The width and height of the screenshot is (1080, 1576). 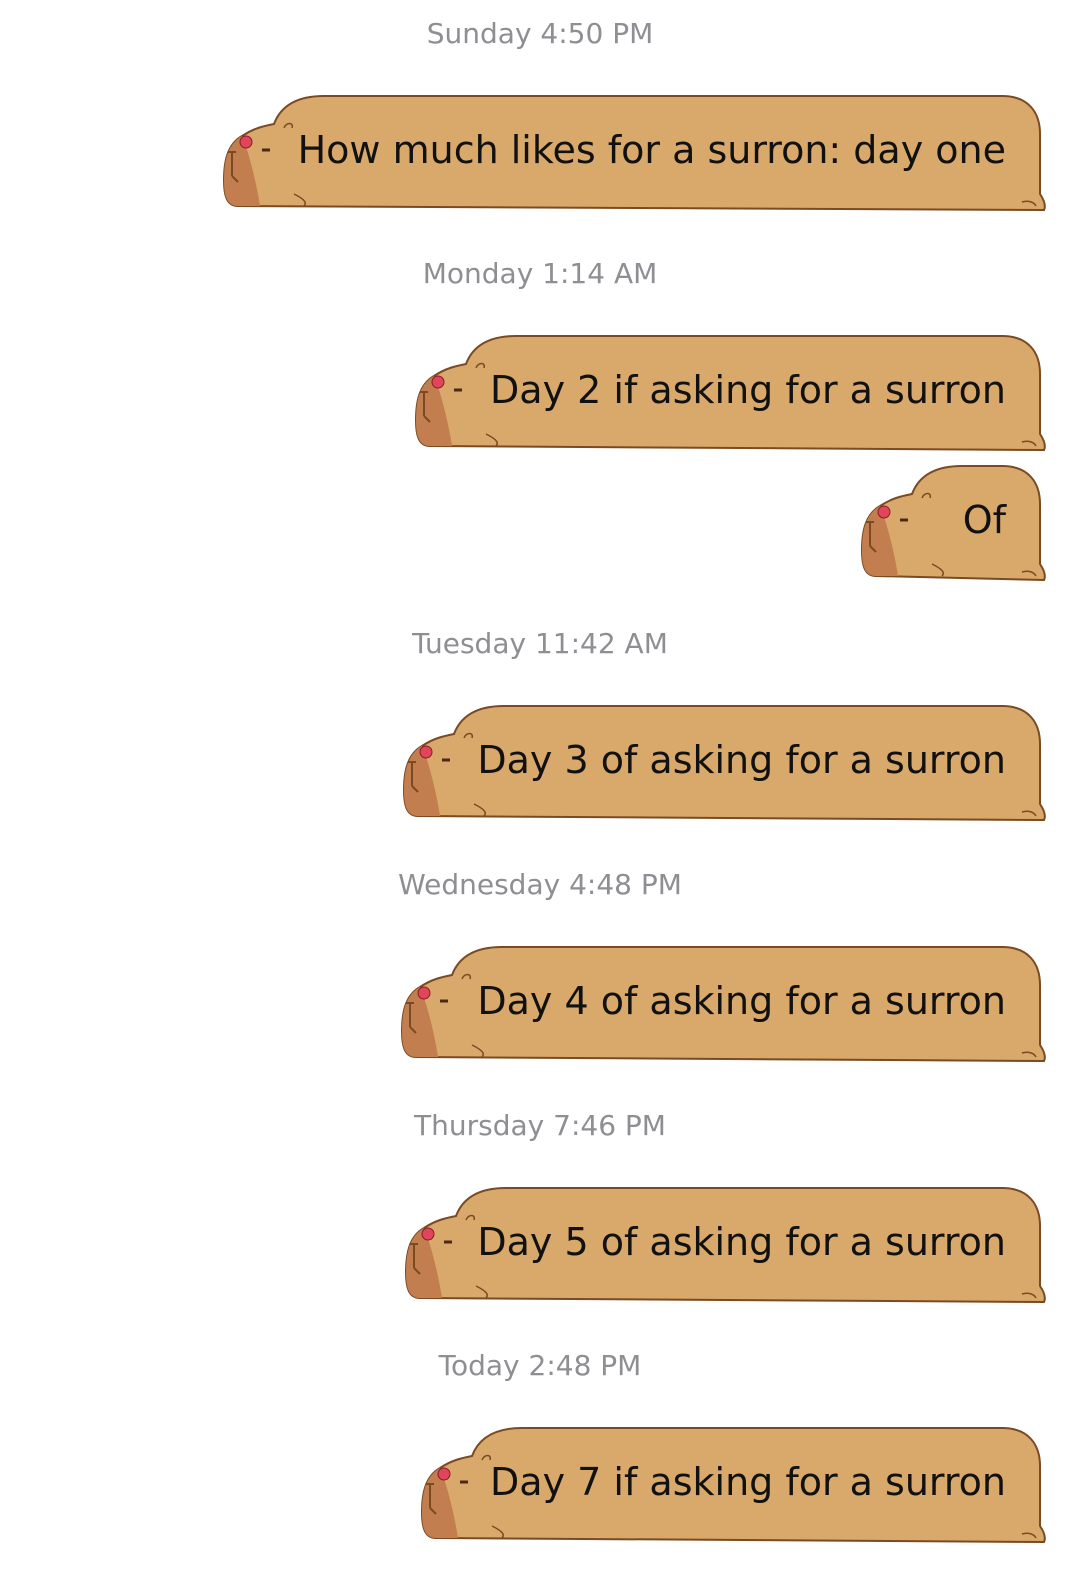 What do you see at coordinates (540, 33) in the screenshot?
I see `timestamp: Sunday 4:50 PM` at bounding box center [540, 33].